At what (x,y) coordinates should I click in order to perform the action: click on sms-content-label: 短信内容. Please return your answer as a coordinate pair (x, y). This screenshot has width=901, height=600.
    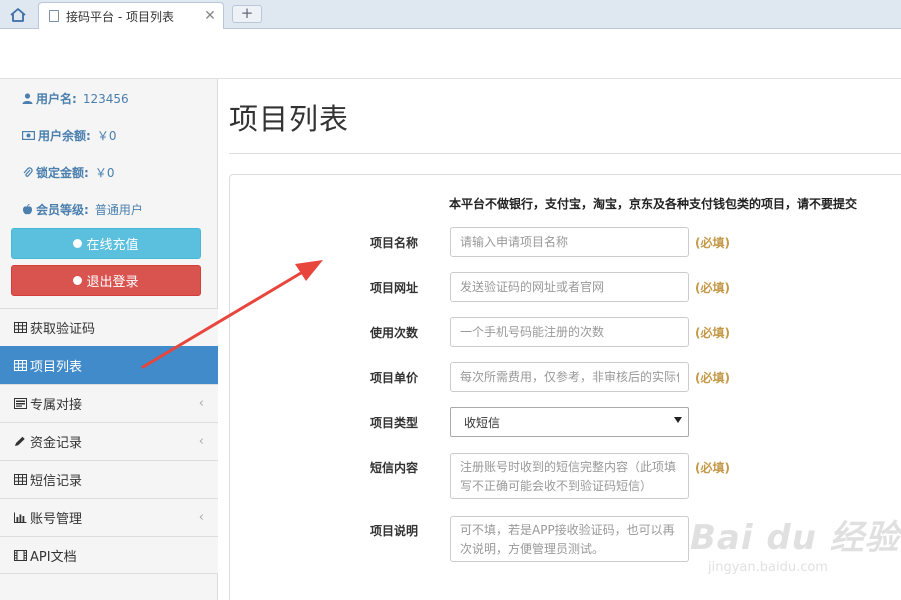
    Looking at the image, I should click on (394, 468).